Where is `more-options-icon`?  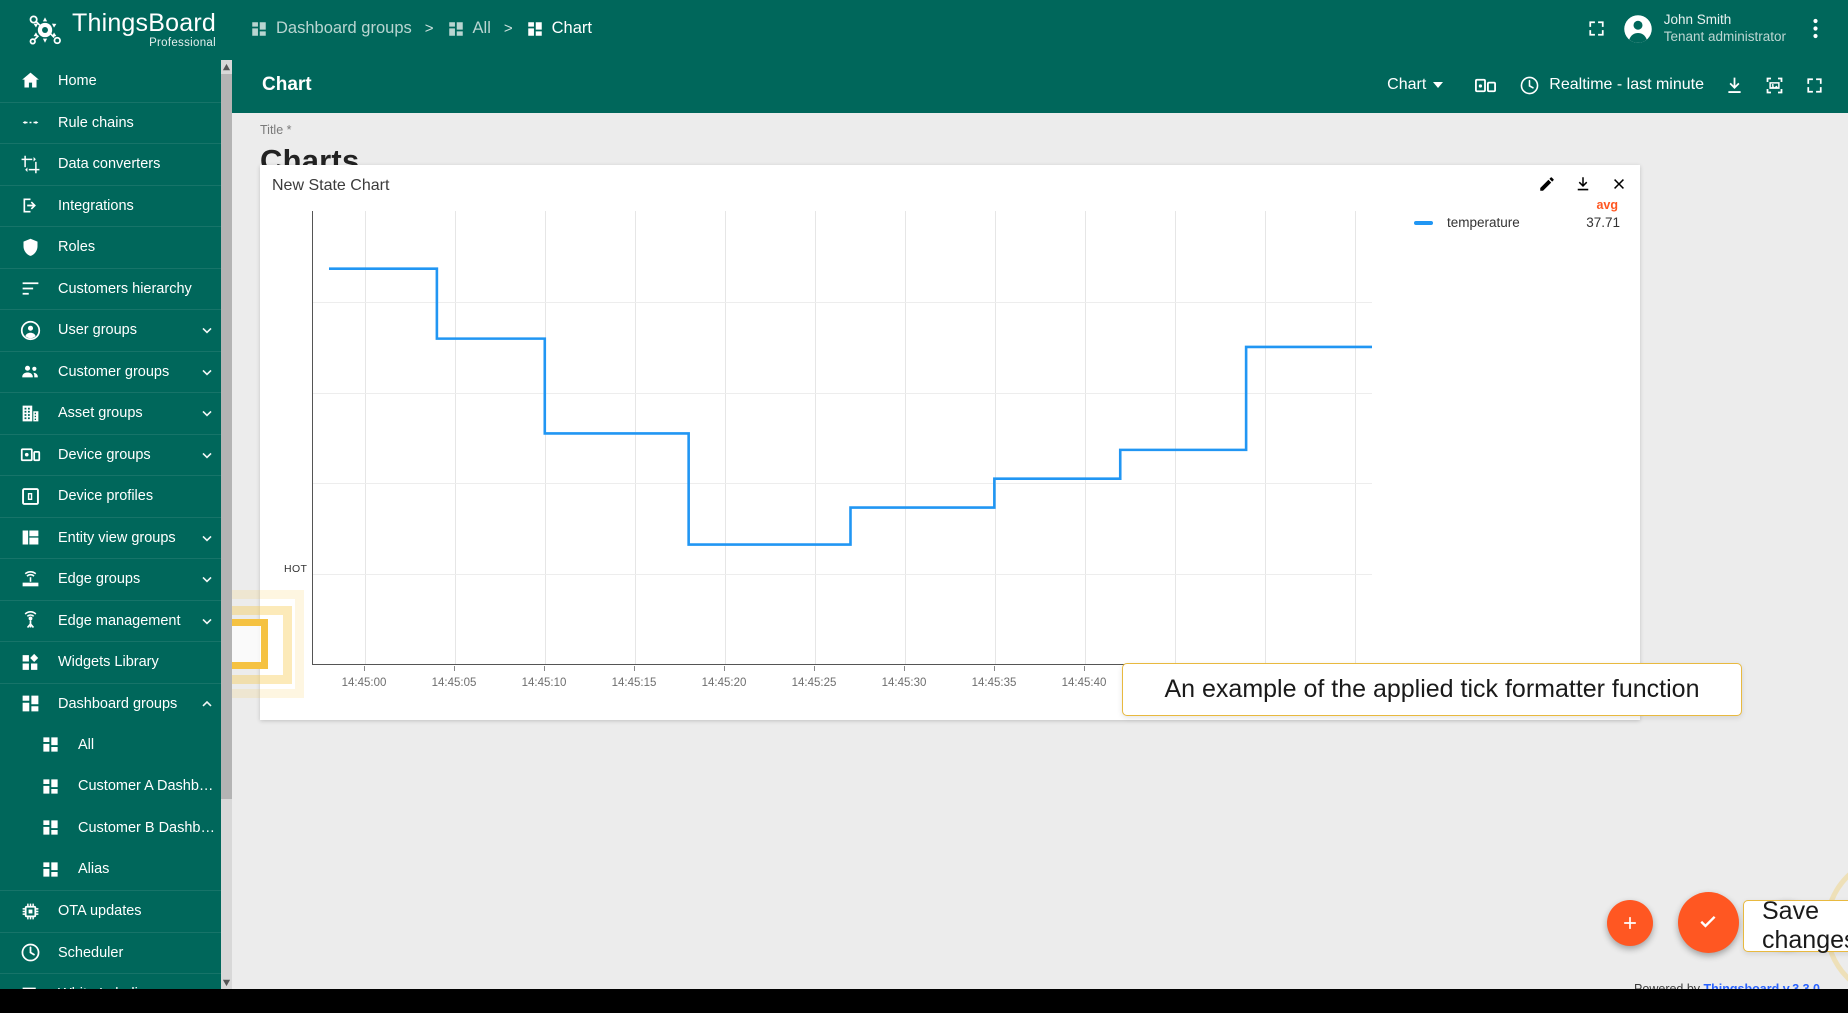 more-options-icon is located at coordinates (1815, 29).